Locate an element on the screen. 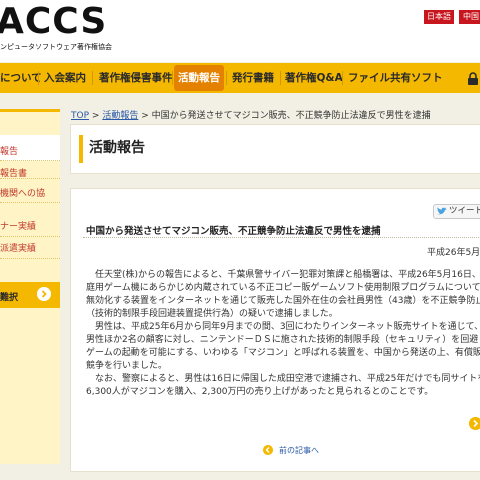 This screenshot has height=480, width=480. tweet-label: ツイート is located at coordinates (464, 211).